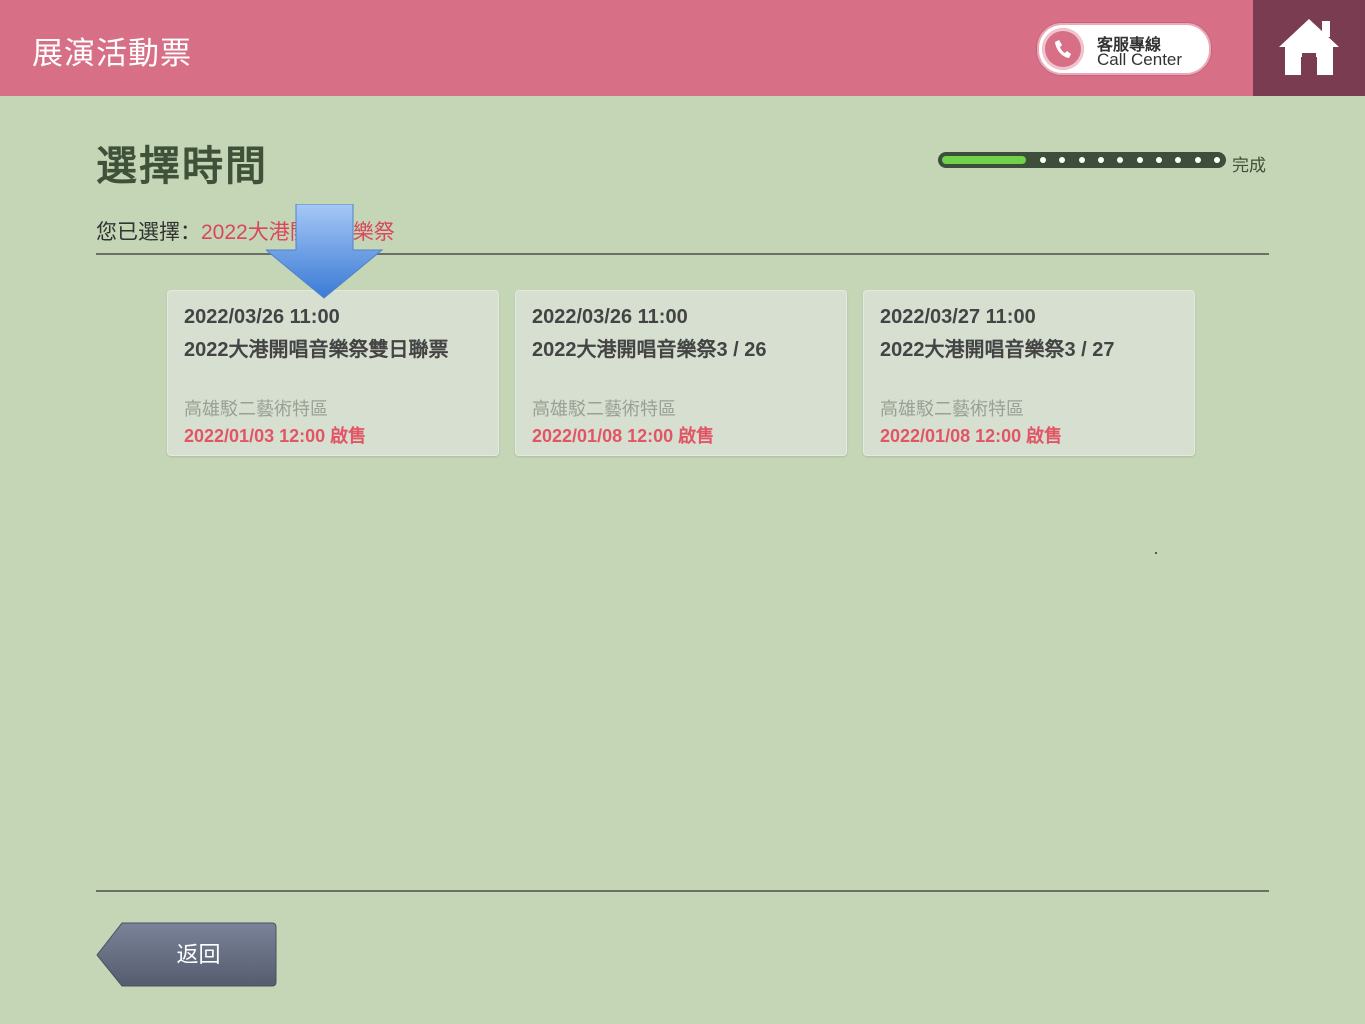  I want to click on home-button, so click(1309, 48).